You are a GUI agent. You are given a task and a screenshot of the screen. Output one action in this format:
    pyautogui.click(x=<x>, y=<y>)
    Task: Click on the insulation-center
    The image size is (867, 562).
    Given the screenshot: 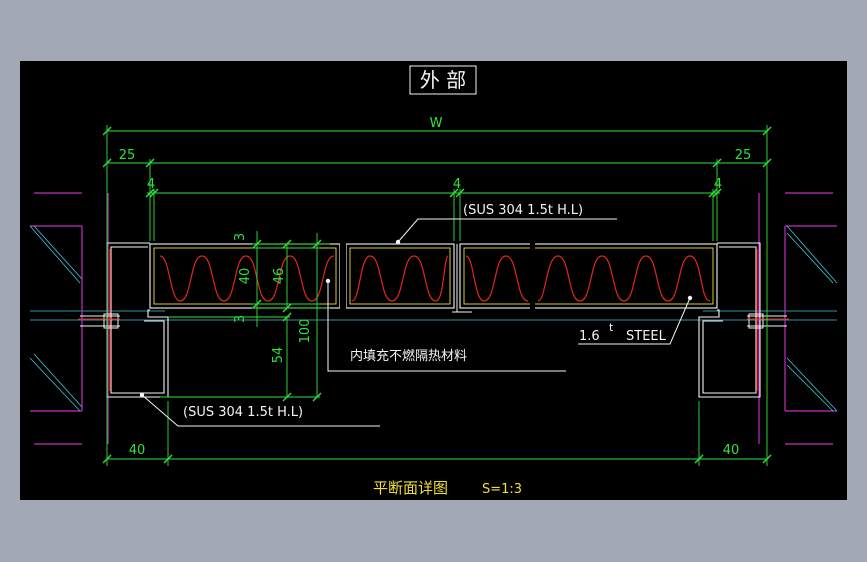 What is the action you would take?
    pyautogui.click(x=400, y=278)
    